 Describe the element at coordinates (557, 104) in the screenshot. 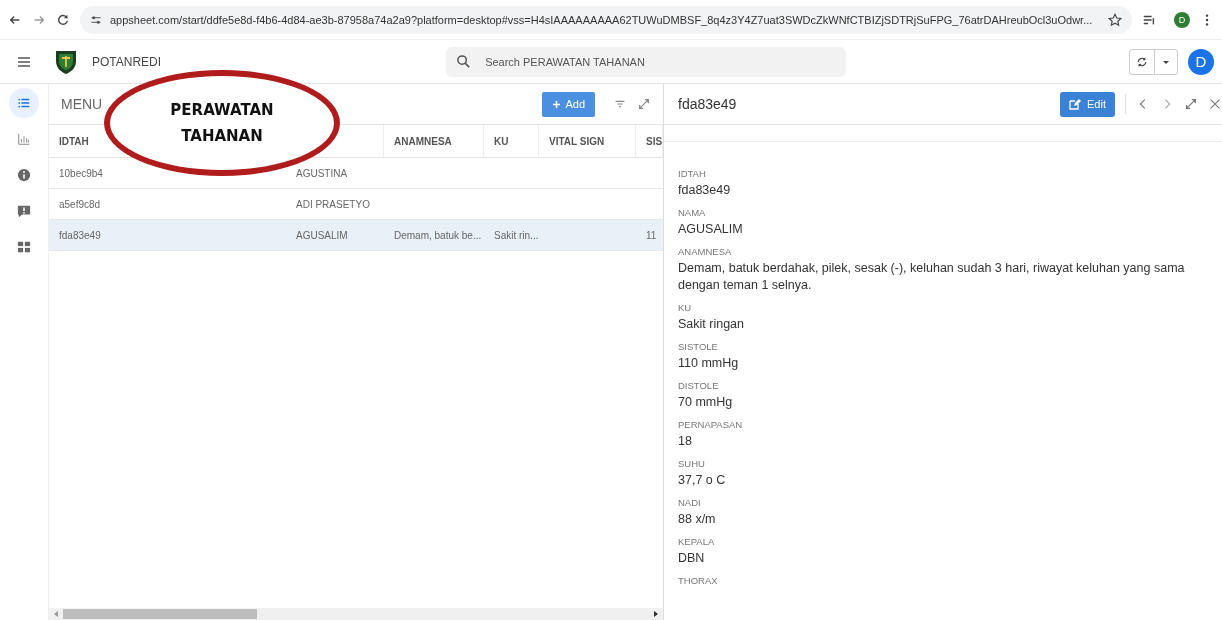

I see `plus-icon` at that location.